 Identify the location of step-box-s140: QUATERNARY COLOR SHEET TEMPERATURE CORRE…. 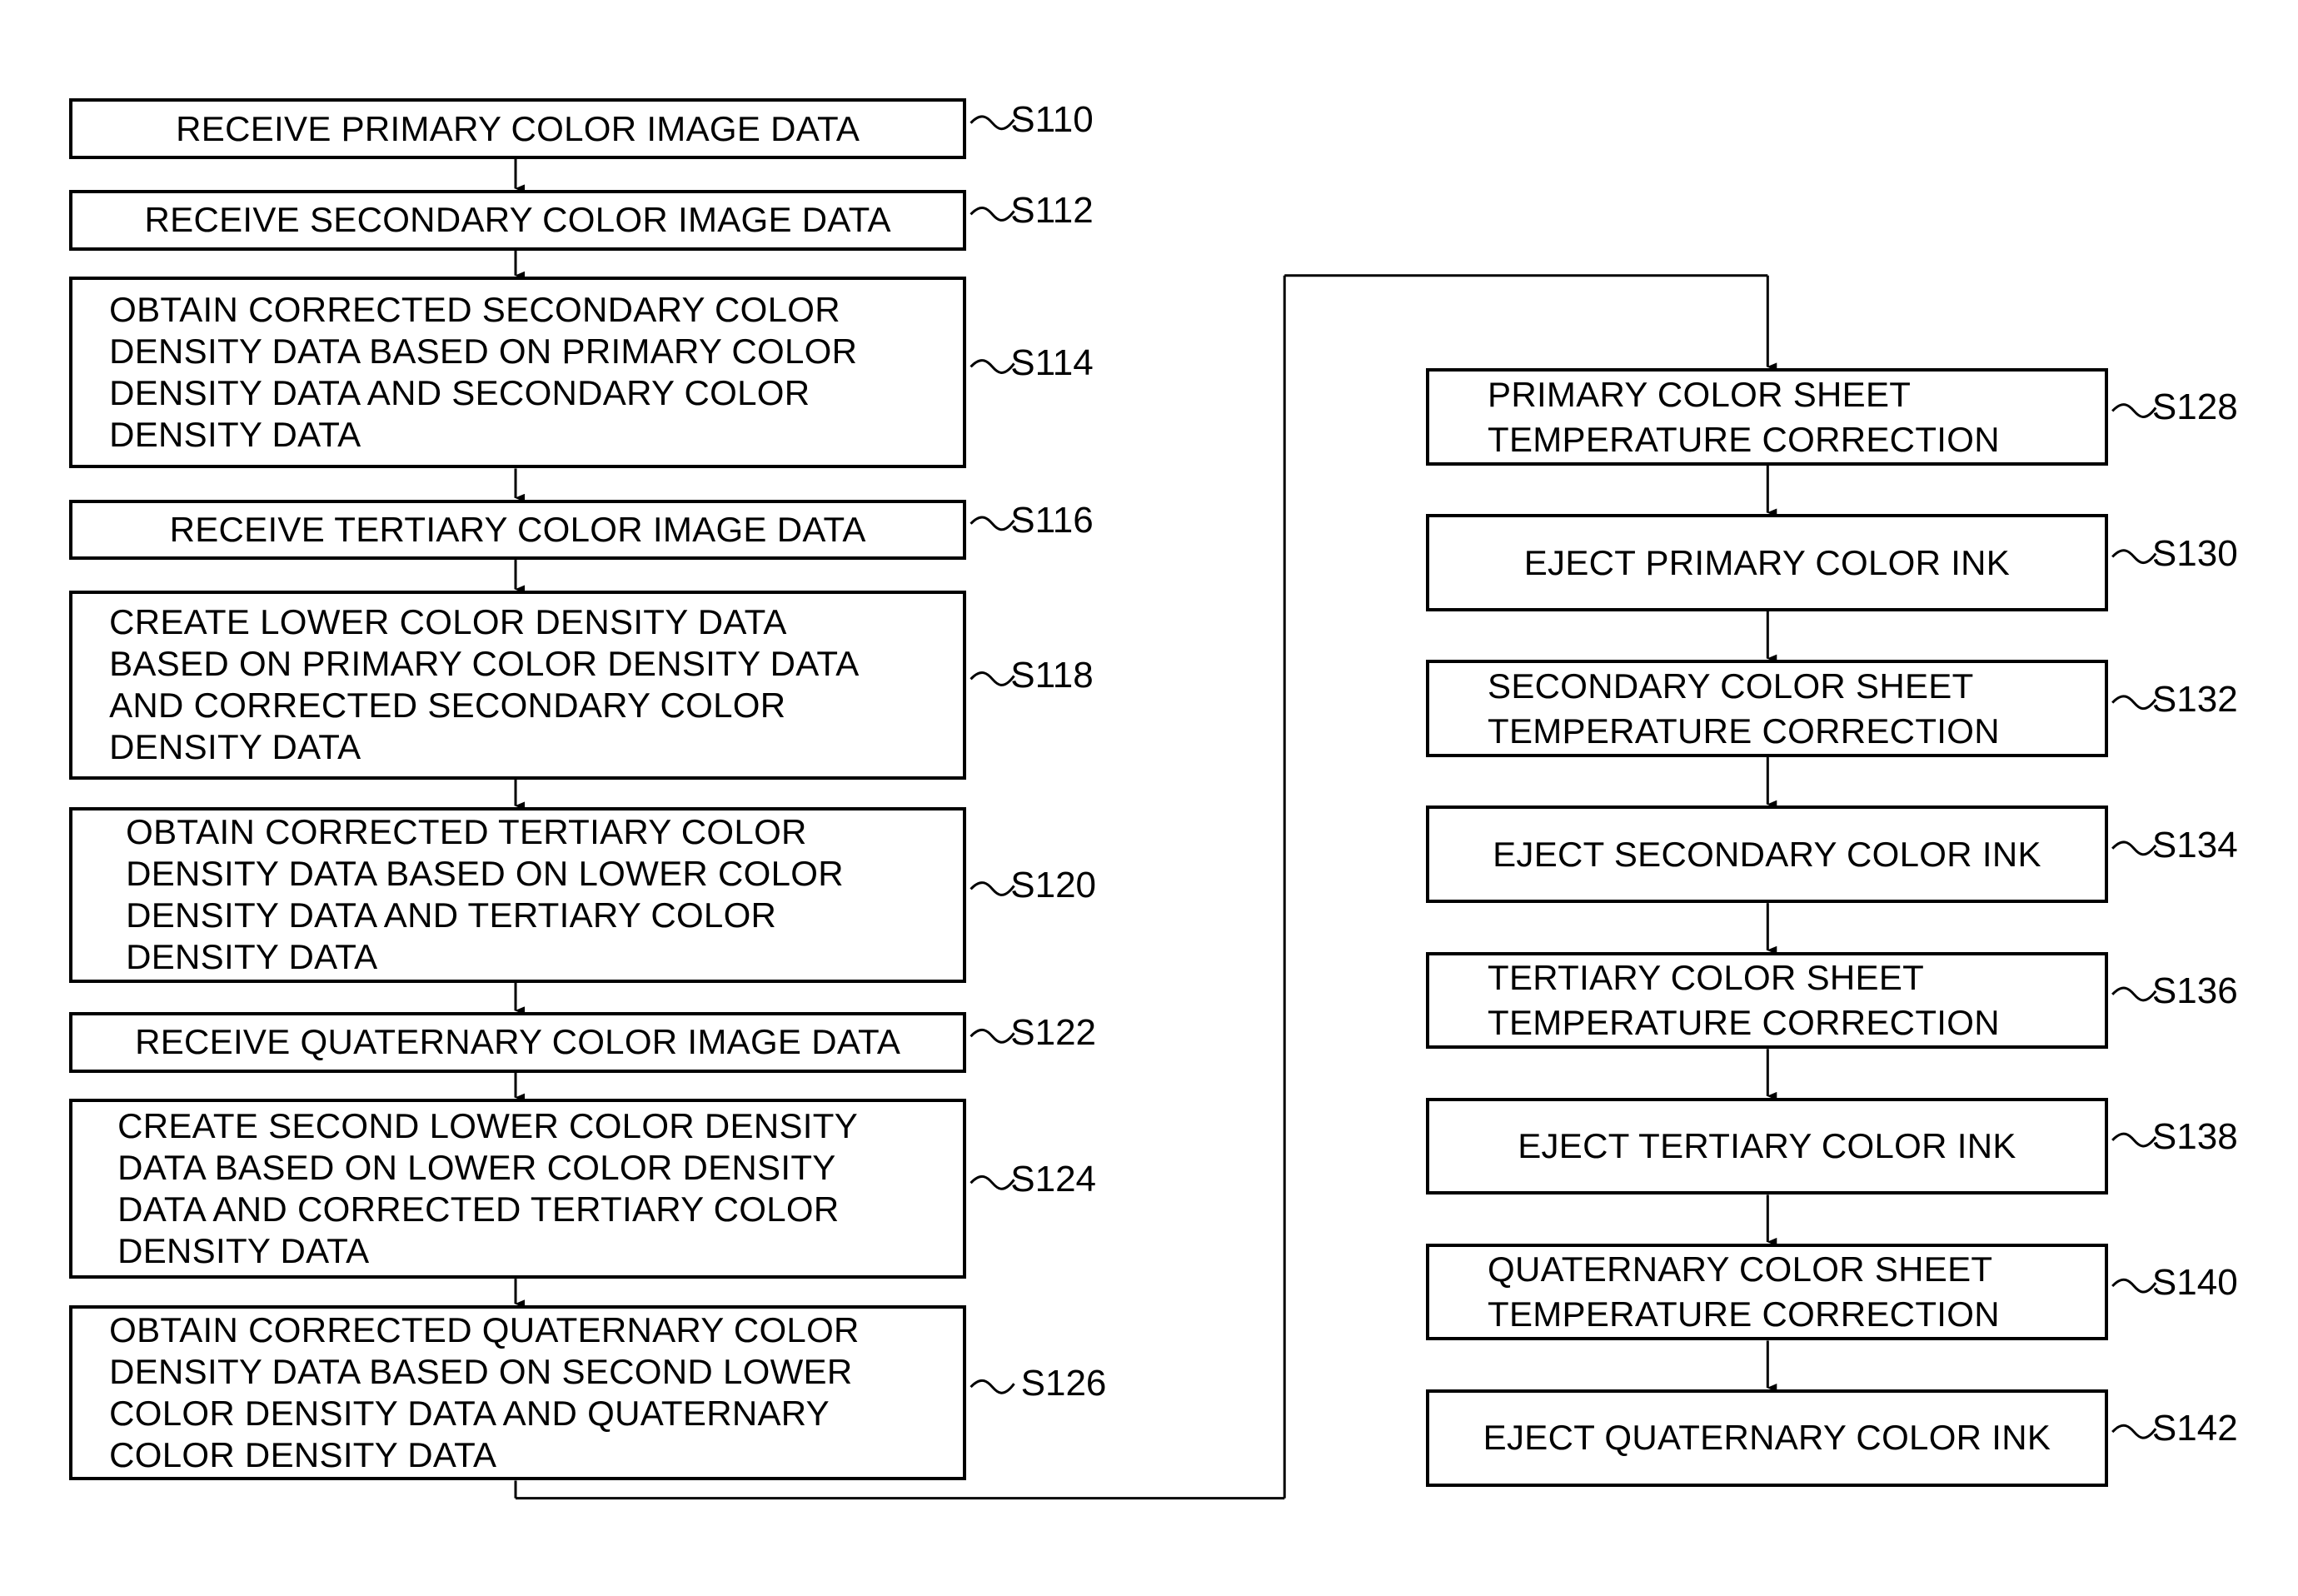
(1767, 1292).